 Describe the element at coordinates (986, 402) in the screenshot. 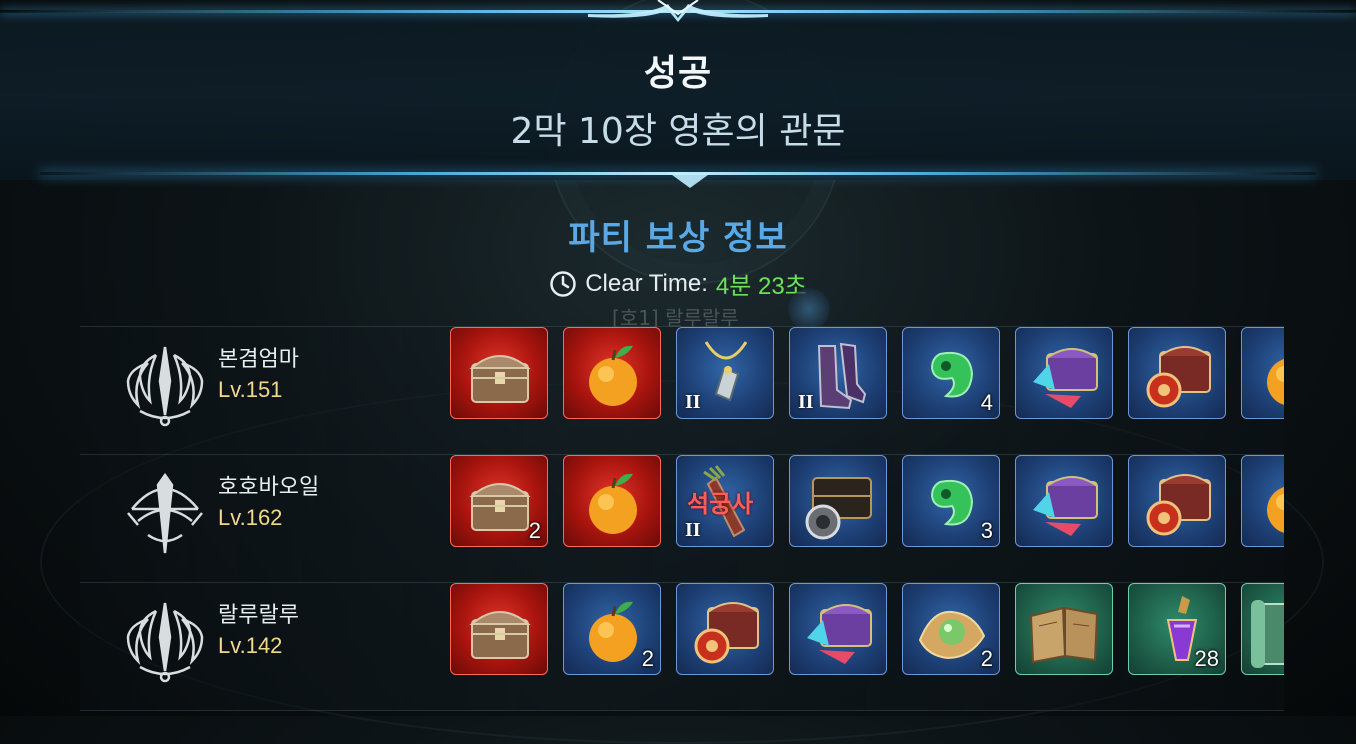

I see `item-count: 4` at that location.